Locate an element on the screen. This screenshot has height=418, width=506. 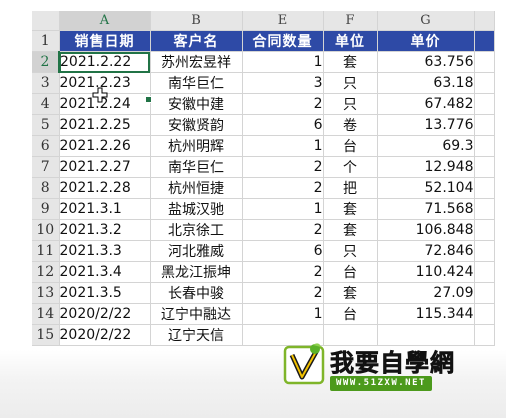
column-header-b: B is located at coordinates (196, 21).